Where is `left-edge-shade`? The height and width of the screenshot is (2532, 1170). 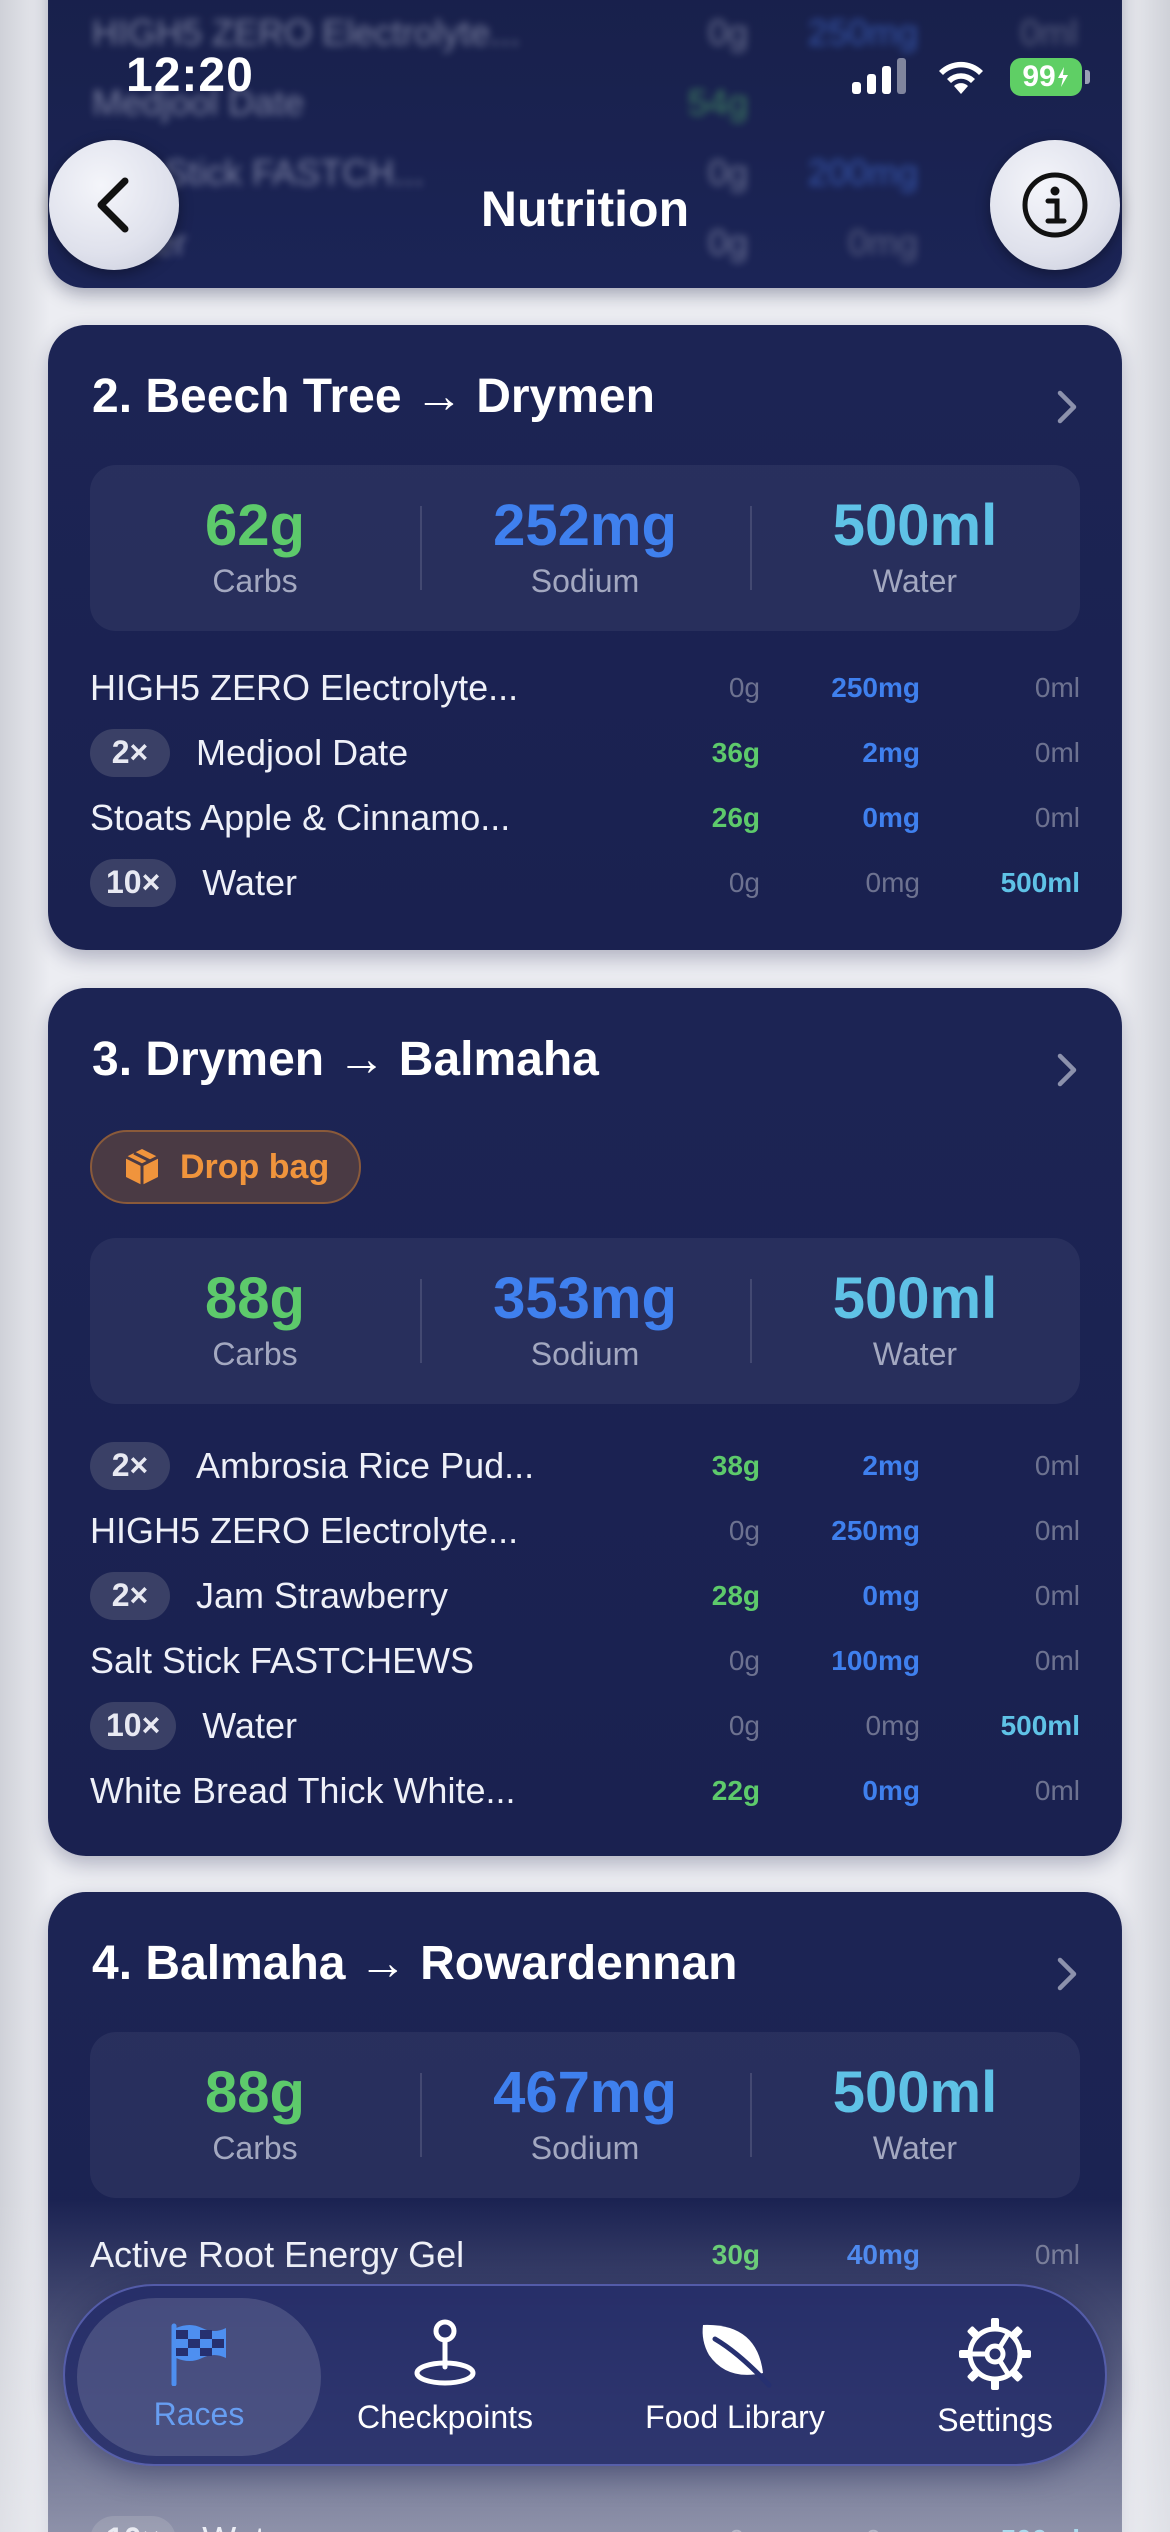
left-edge-shade is located at coordinates (25, 1266).